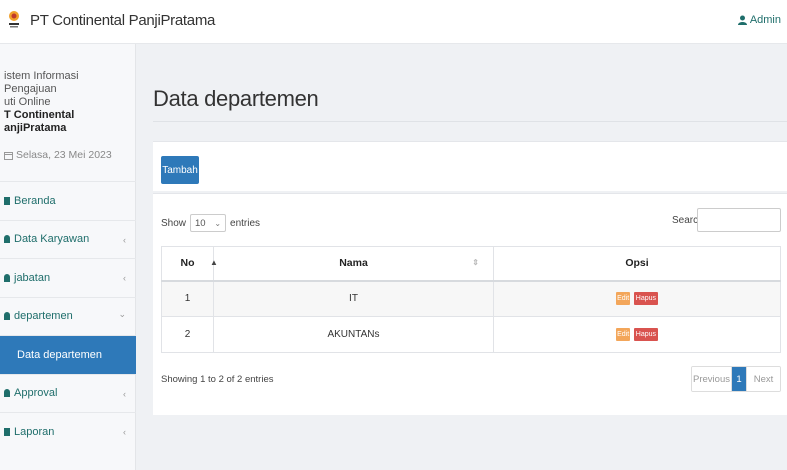  What do you see at coordinates (353, 264) in the screenshot?
I see `column-header-nama: Nama ⇕` at bounding box center [353, 264].